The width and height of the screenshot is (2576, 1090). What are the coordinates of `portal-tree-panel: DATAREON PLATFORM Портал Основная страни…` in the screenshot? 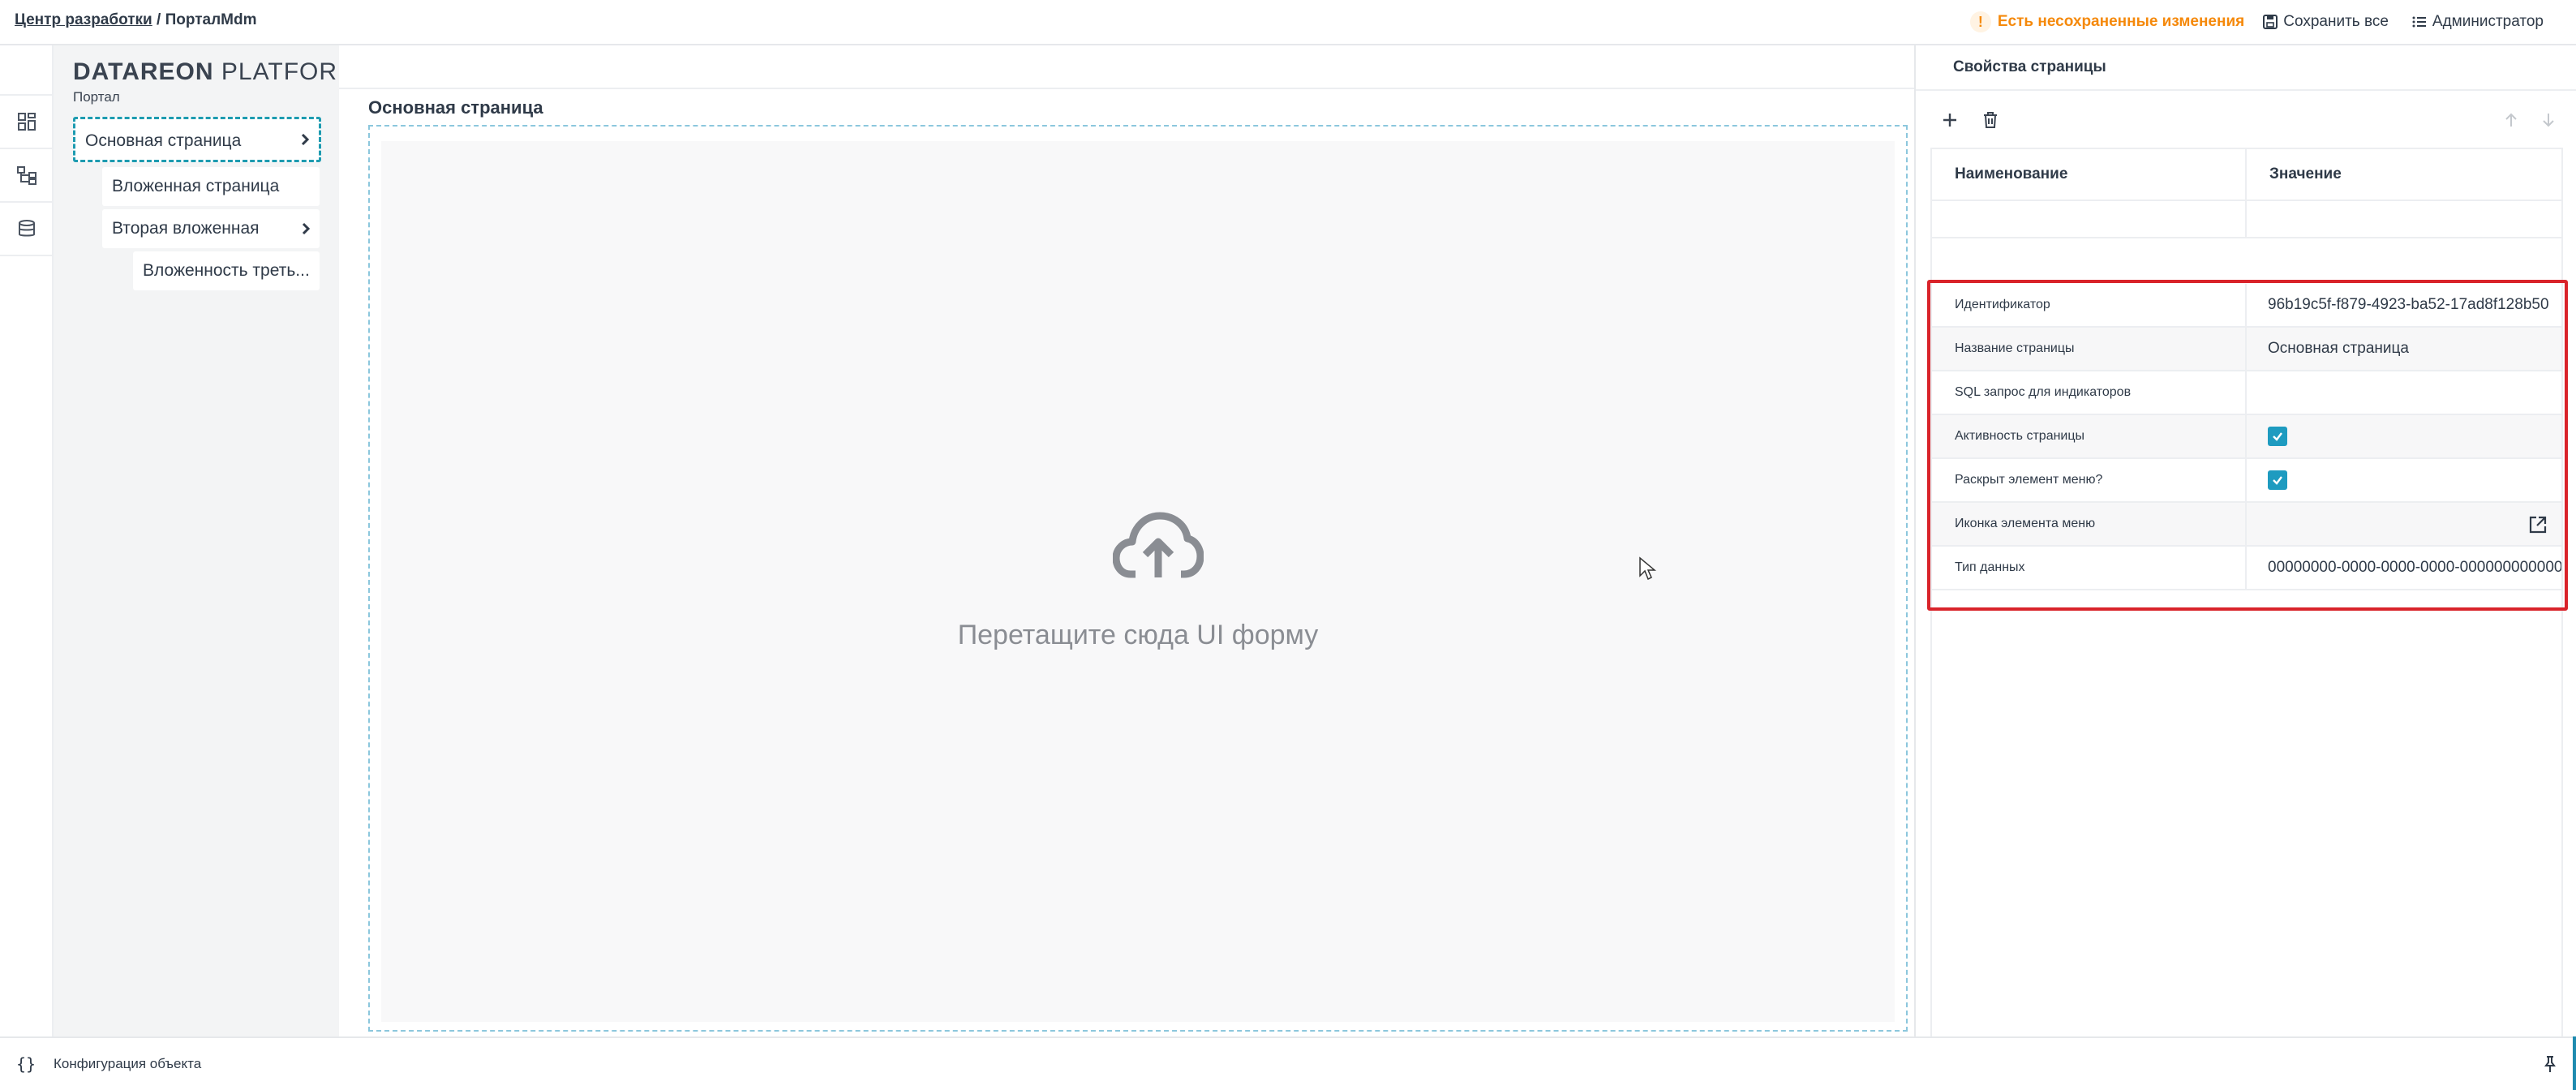 It's located at (206, 540).